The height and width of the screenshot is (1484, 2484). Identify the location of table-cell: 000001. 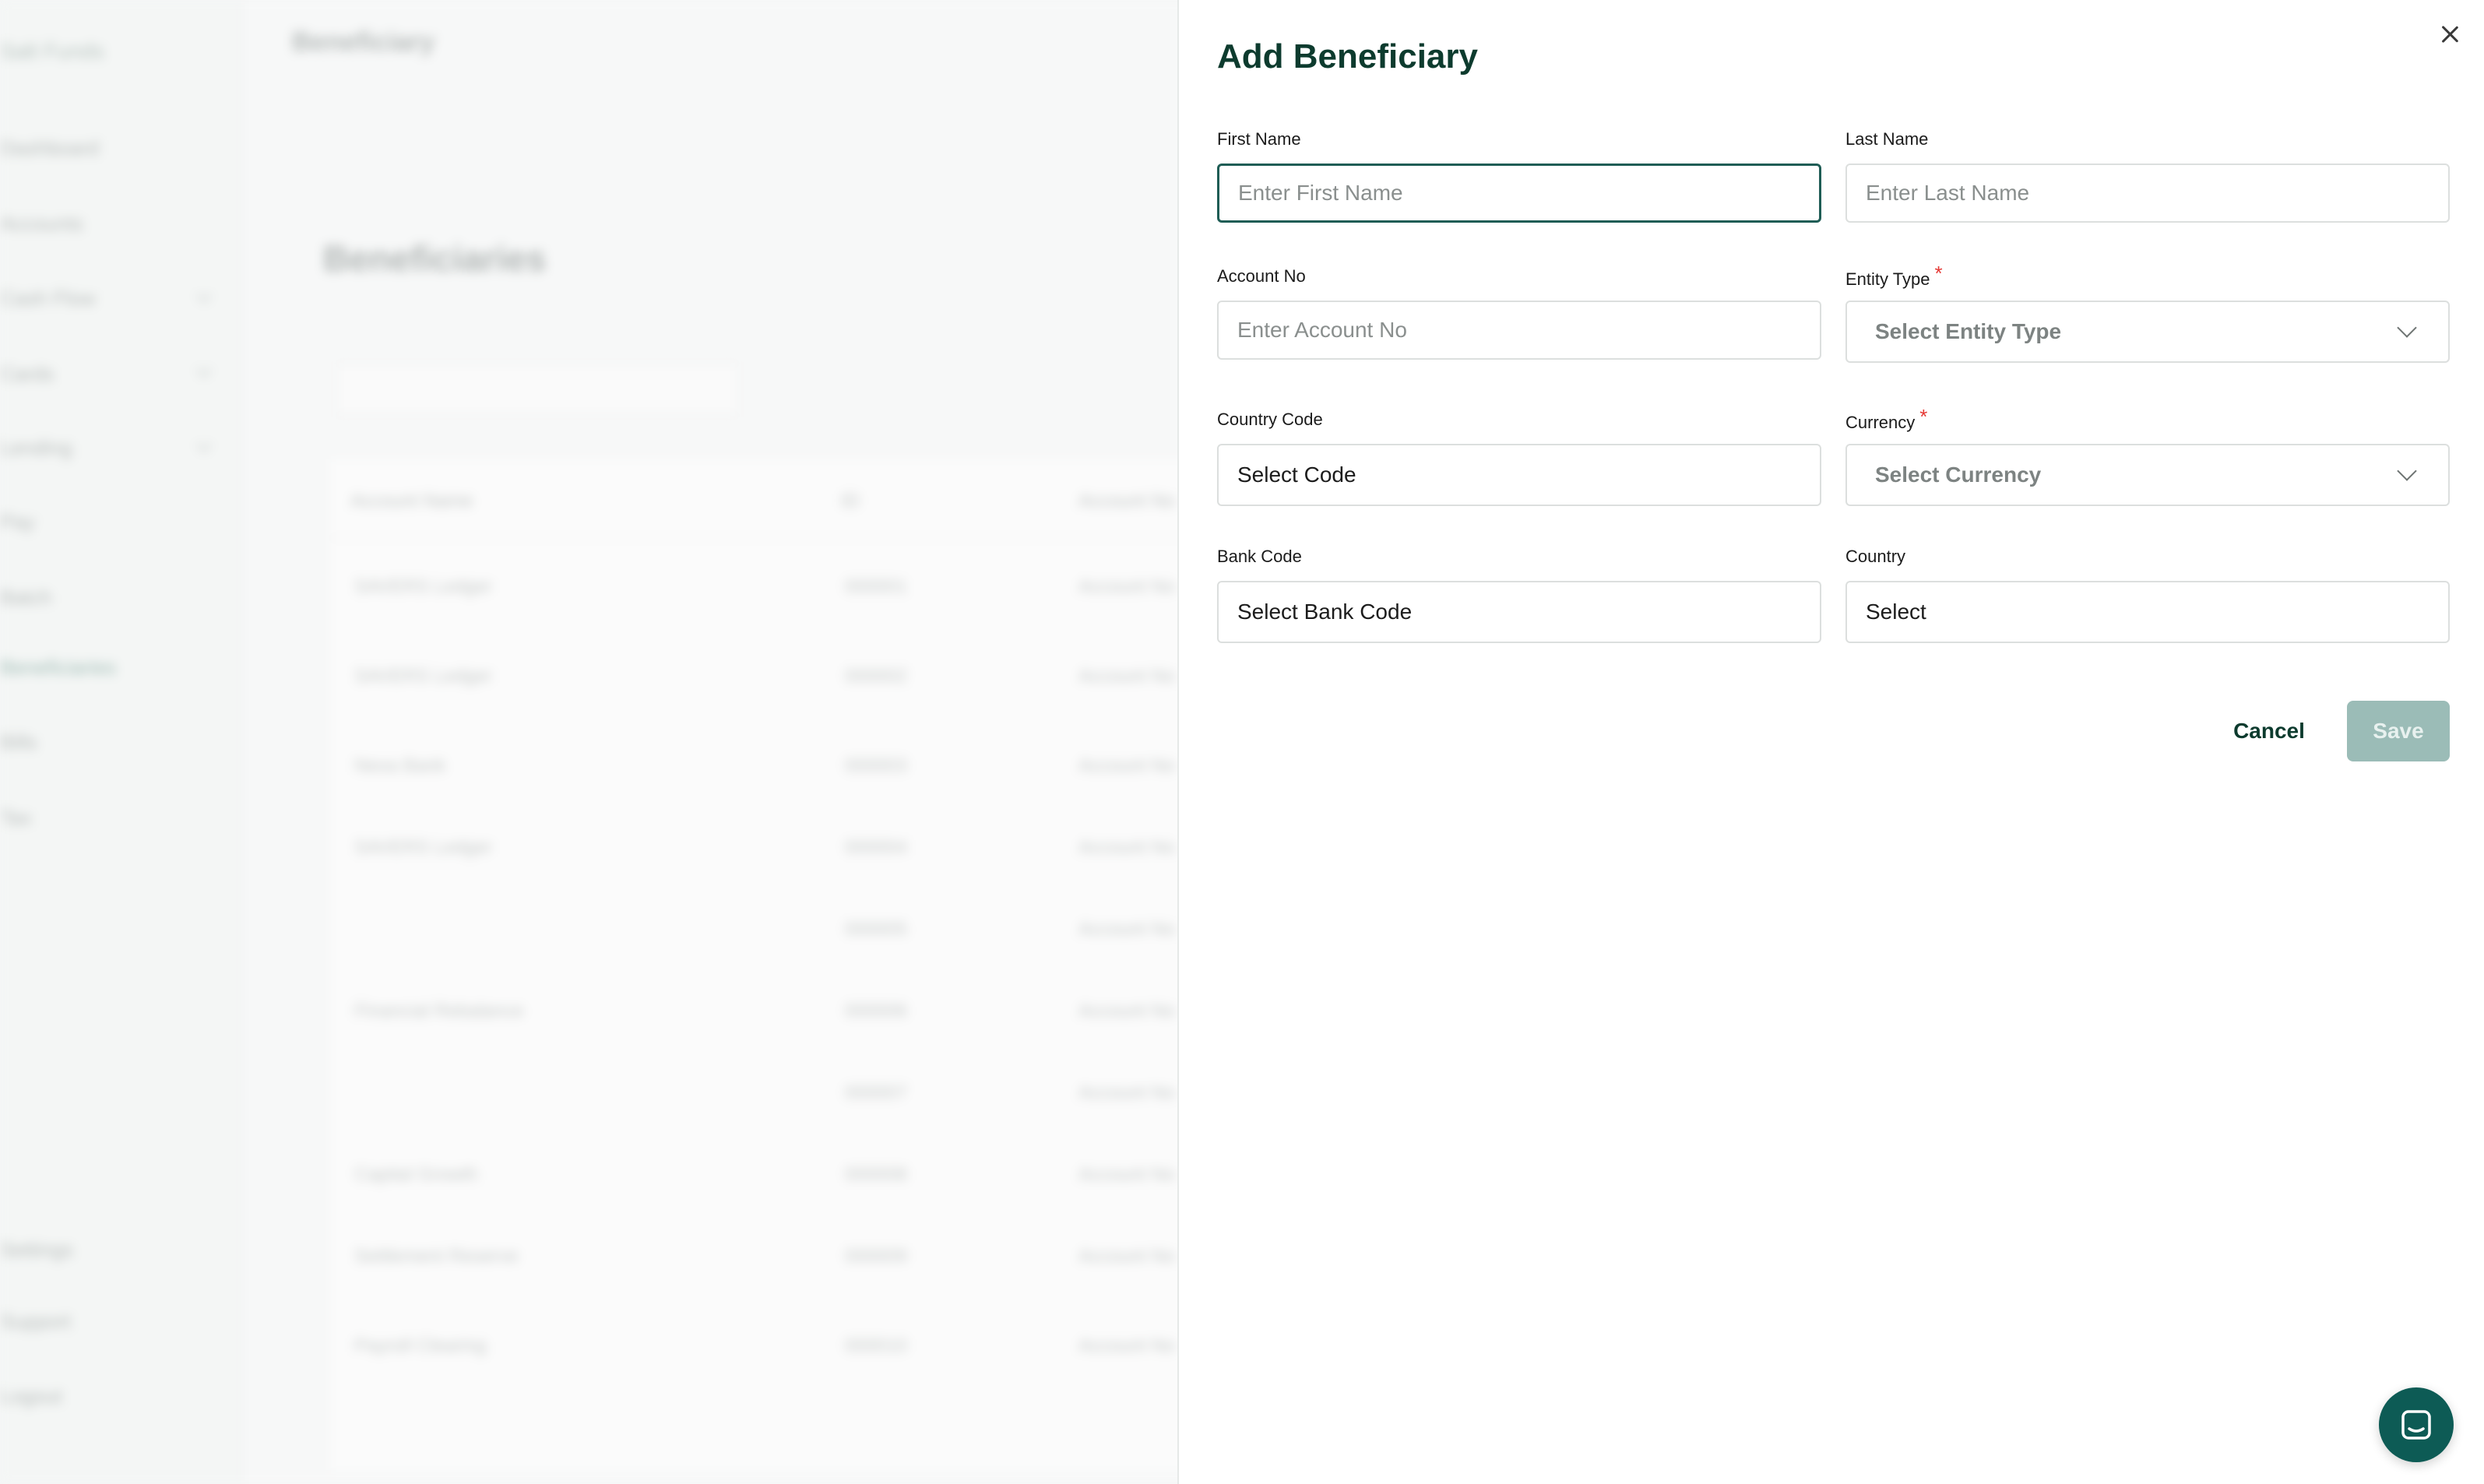
(876, 586).